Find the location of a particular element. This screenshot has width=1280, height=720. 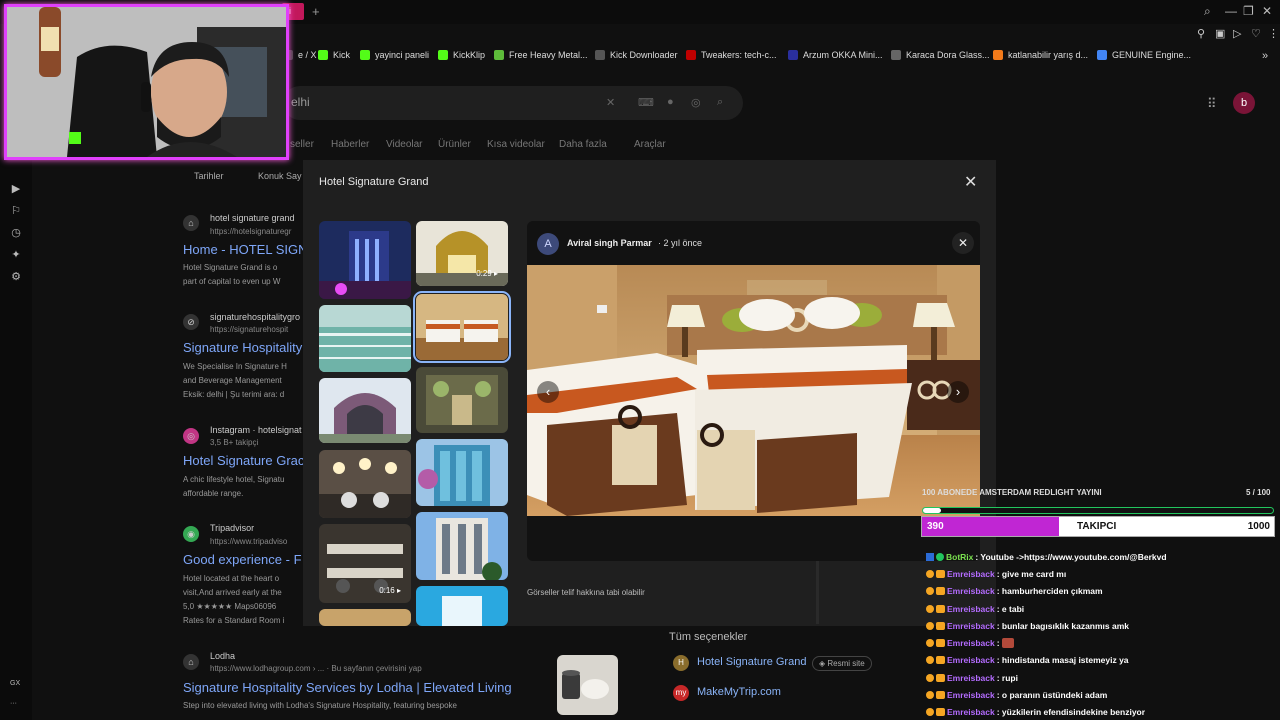

gift-badge-icon is located at coordinates (940, 625).